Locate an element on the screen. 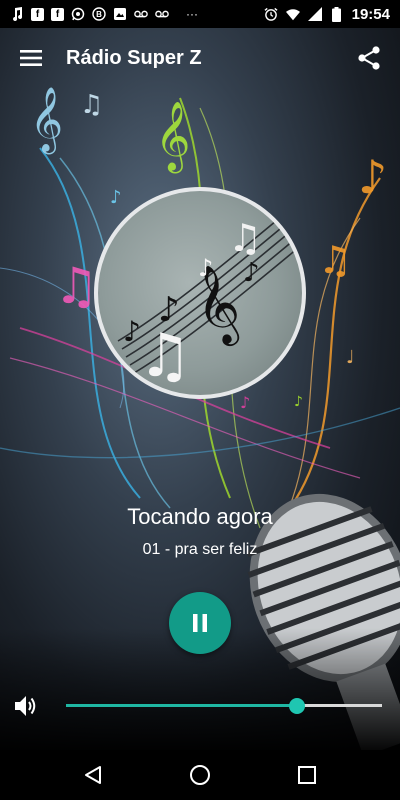 The width and height of the screenshot is (400, 800). svg-text: B is located at coordinates (99, 14).